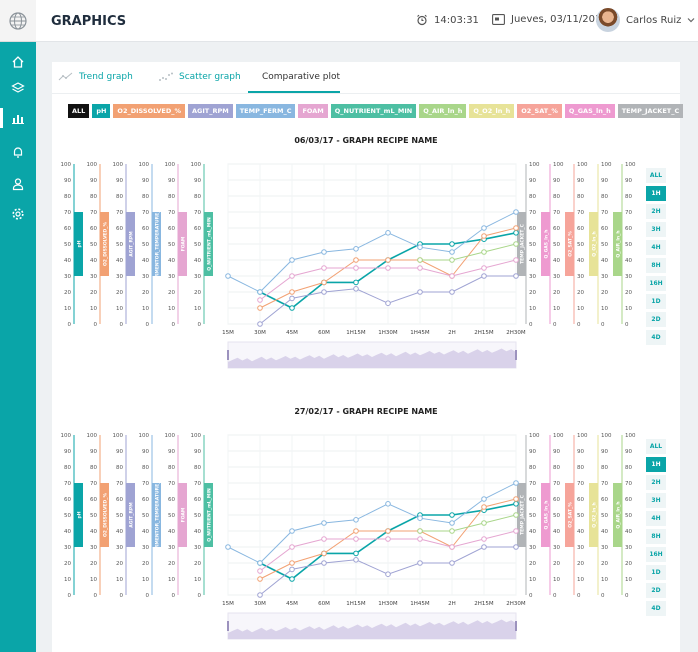  I want to click on user-name: Carlos Ruiz, so click(654, 20).